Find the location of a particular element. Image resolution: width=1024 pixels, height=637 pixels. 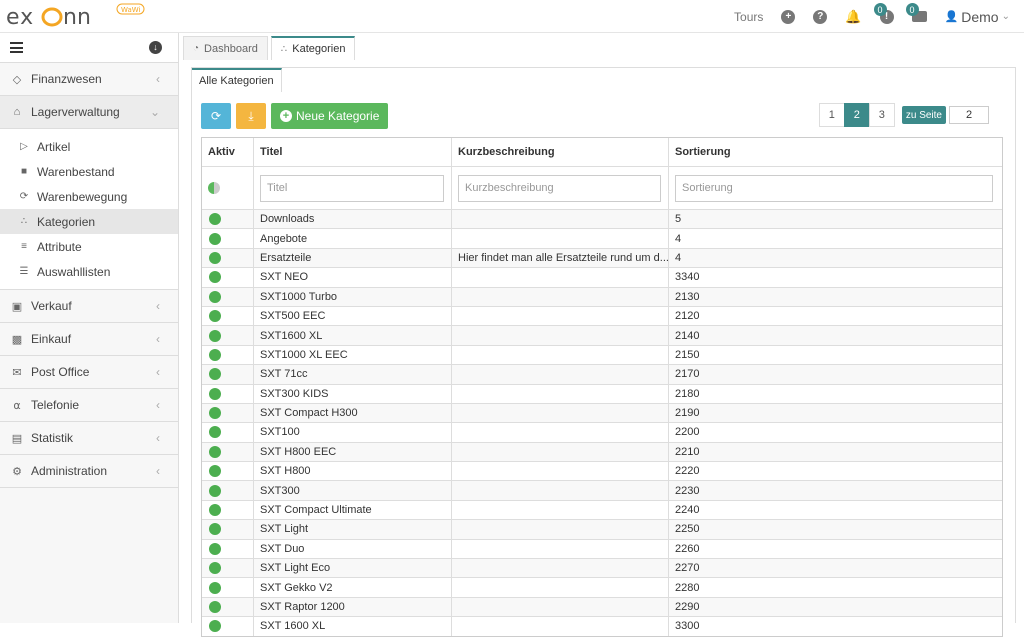

page-button-1: 1 is located at coordinates (831, 115).